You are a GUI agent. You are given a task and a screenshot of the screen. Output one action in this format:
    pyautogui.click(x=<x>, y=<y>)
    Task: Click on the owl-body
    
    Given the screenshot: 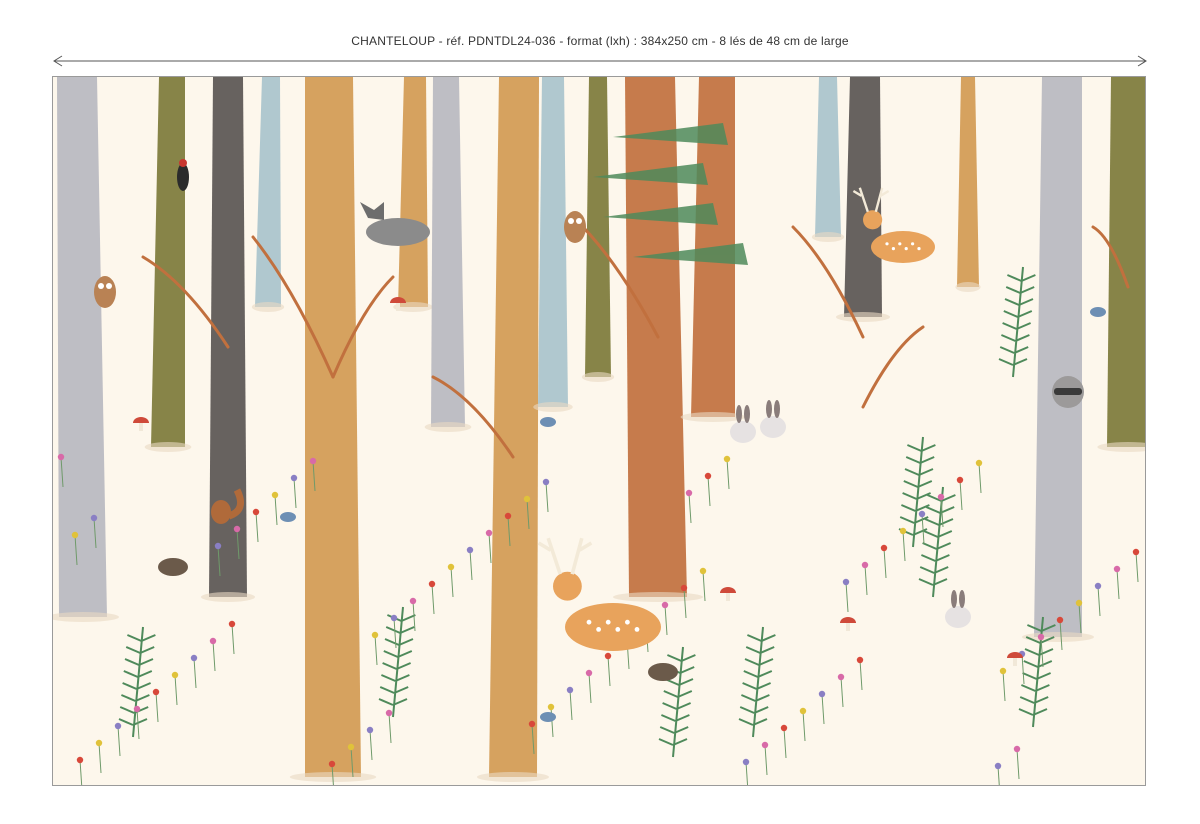 What is the action you would take?
    pyautogui.click(x=105, y=292)
    